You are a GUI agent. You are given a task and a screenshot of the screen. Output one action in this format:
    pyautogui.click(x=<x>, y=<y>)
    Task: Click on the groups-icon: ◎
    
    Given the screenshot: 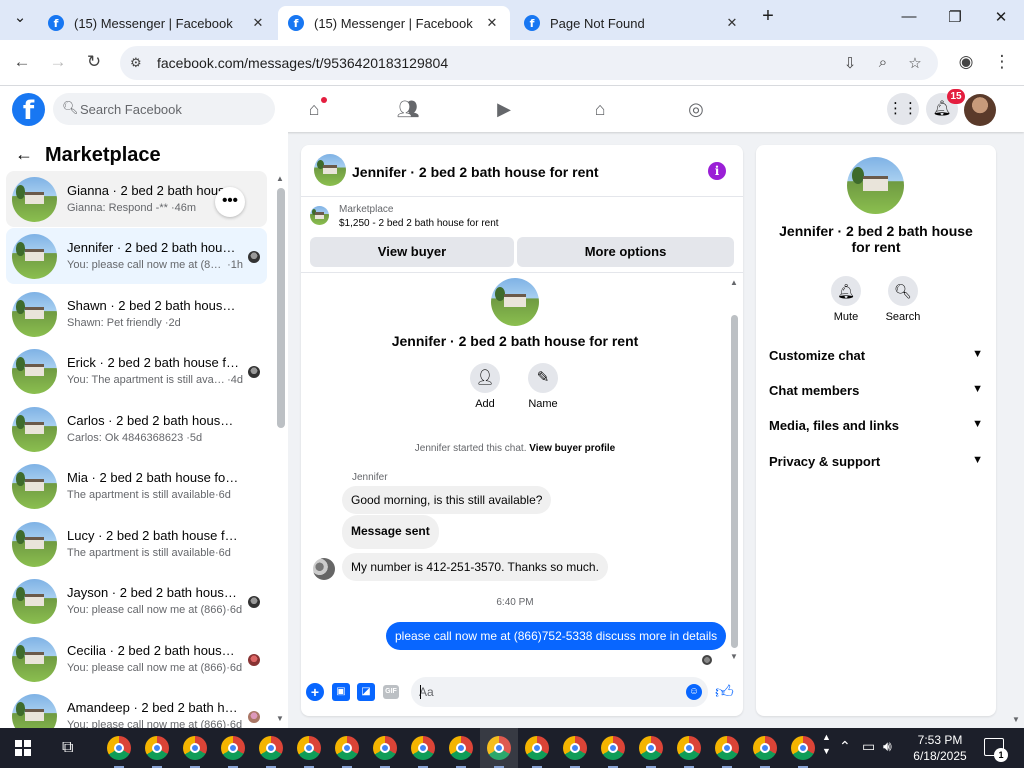 What is the action you would take?
    pyautogui.click(x=696, y=109)
    